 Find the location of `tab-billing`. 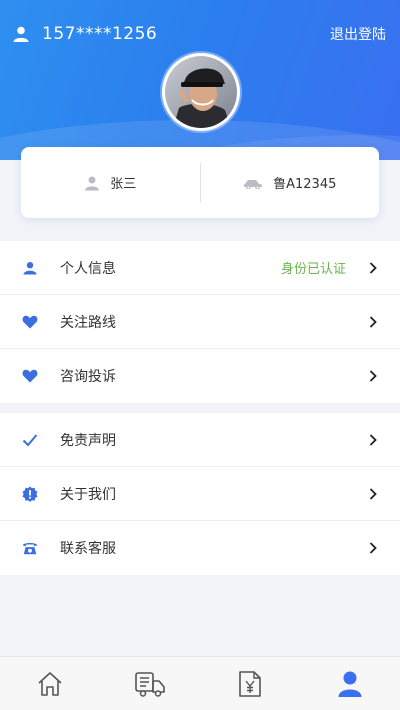

tab-billing is located at coordinates (250, 684).